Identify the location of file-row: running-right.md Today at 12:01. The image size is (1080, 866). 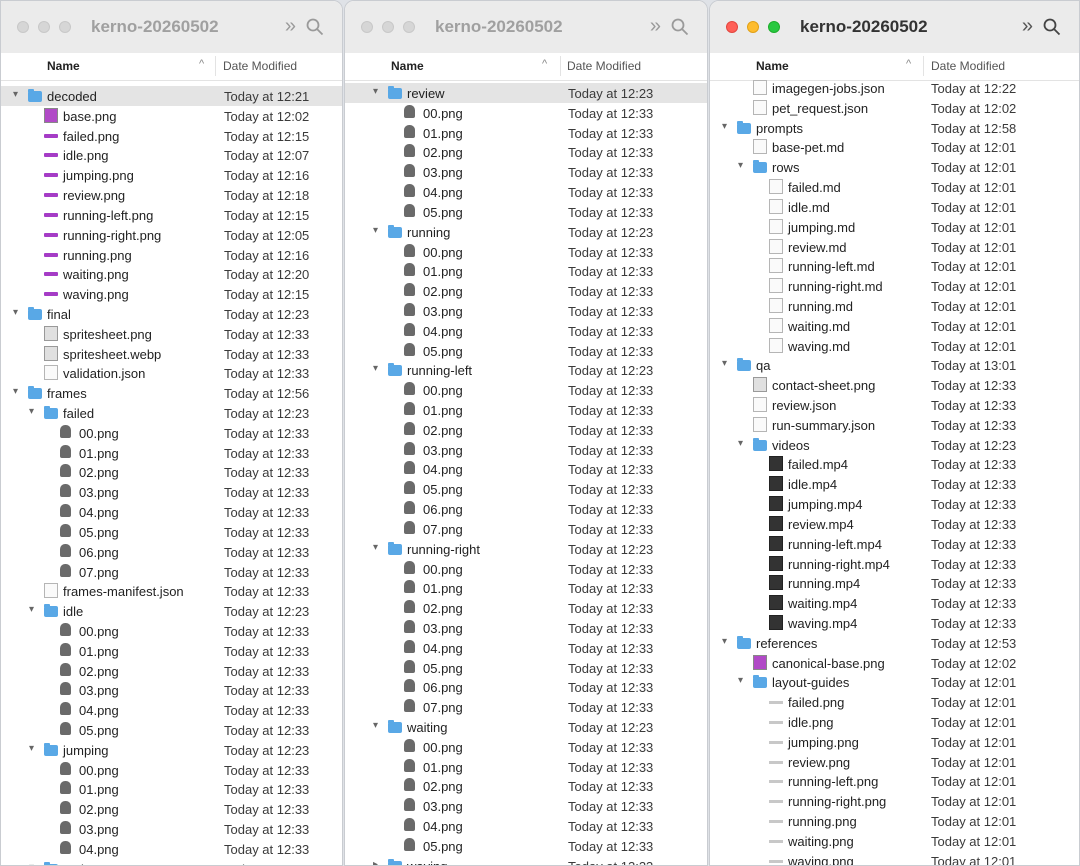
(894, 286).